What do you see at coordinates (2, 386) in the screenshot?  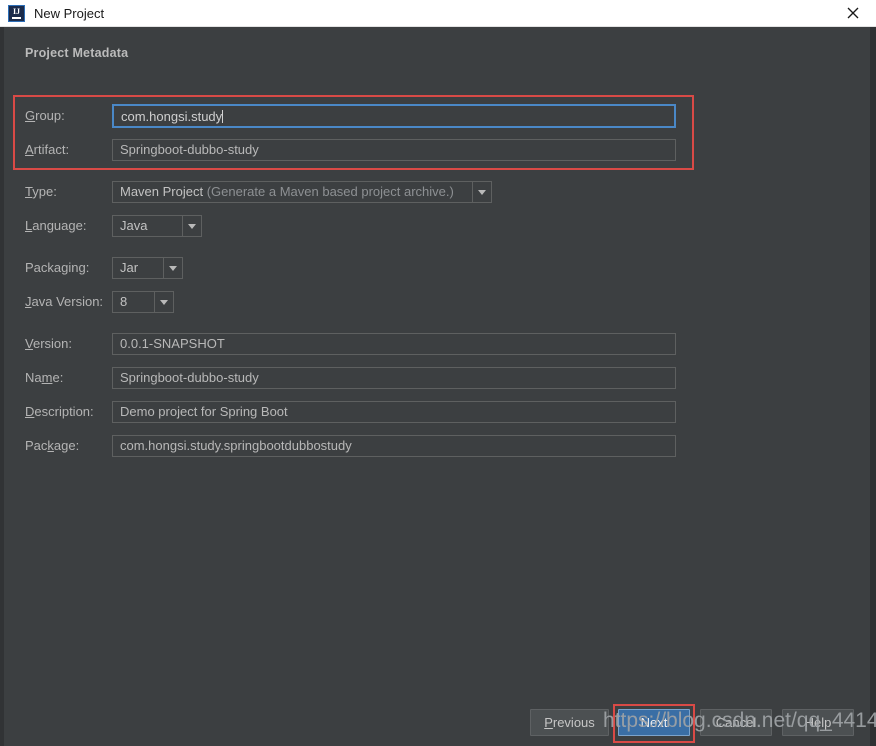 I see `left-edge-strip` at bounding box center [2, 386].